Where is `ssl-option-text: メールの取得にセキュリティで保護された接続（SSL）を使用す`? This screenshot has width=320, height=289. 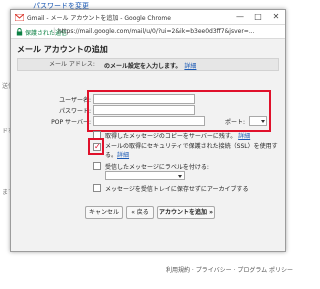 ssl-option-text: メールの取得にセキュリティで保護された接続（SSL）を使用す is located at coordinates (191, 146).